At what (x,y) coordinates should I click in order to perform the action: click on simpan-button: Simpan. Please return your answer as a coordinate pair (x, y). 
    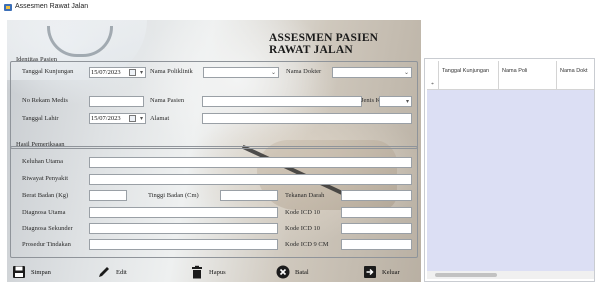
    Looking at the image, I should click on (31, 272).